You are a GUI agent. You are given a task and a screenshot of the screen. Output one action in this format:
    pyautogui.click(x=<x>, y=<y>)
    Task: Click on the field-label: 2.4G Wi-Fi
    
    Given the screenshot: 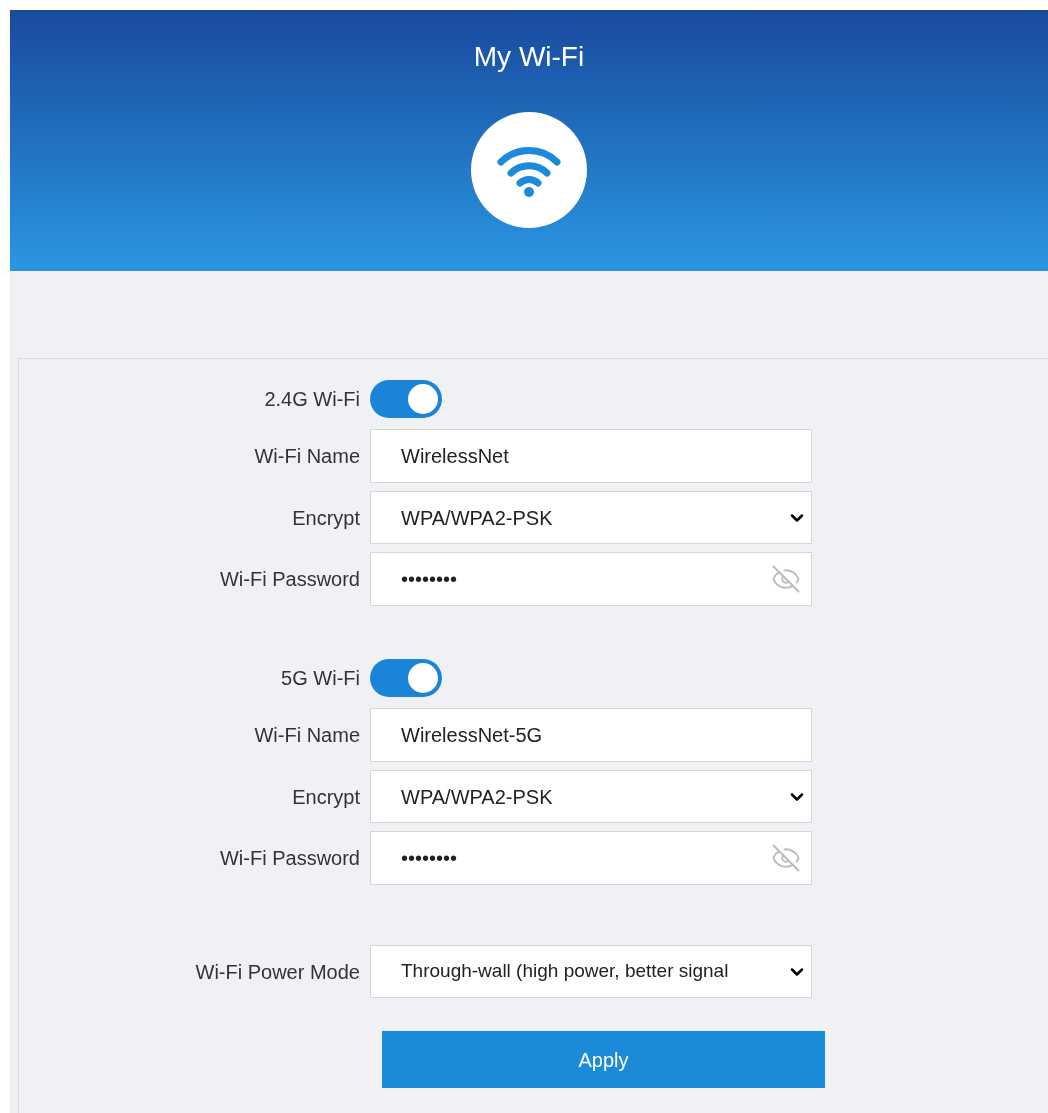 What is the action you would take?
    pyautogui.click(x=312, y=399)
    